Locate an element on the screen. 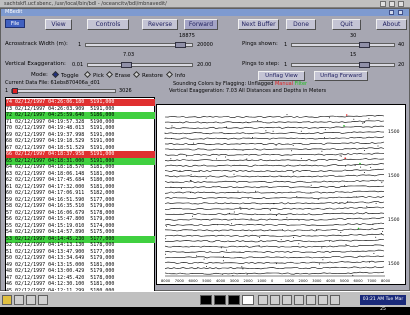  folder-icon is located at coordinates (43, 300).